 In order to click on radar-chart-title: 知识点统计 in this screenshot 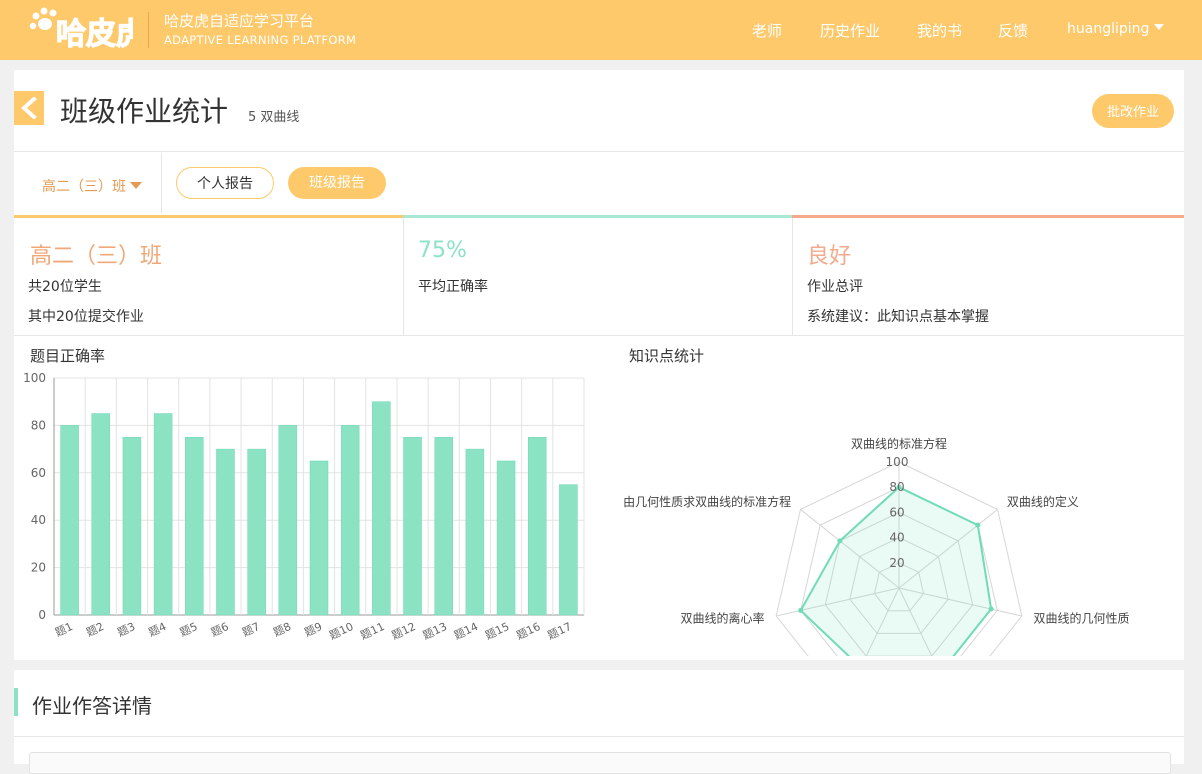, I will do `click(667, 356)`.